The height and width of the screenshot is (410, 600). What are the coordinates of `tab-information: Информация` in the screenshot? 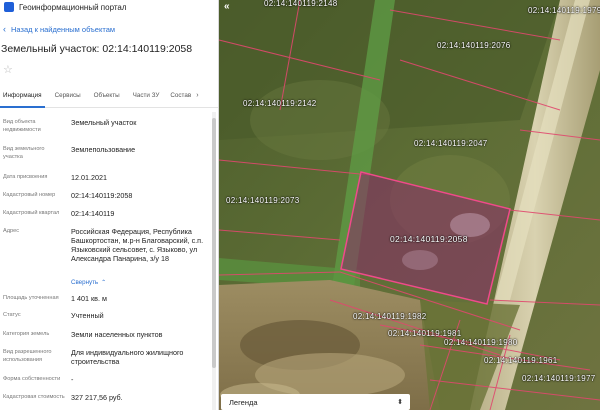 It's located at (22, 98).